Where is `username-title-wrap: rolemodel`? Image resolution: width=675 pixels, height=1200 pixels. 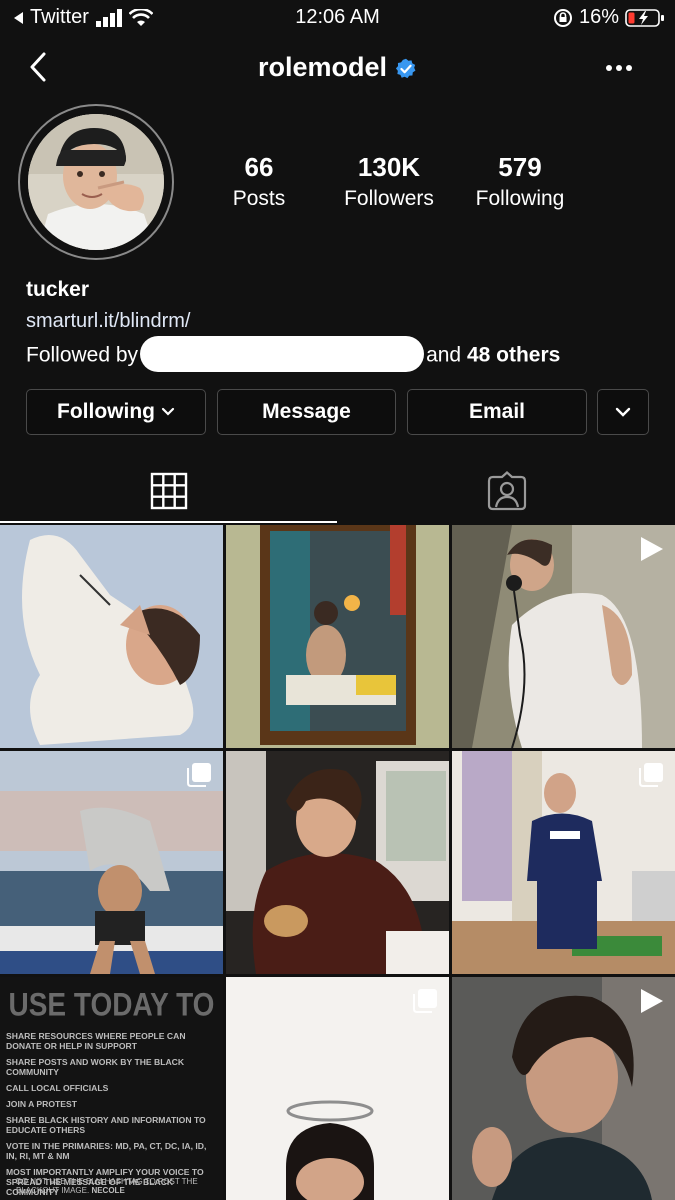 username-title-wrap: rolemodel is located at coordinates (337, 67).